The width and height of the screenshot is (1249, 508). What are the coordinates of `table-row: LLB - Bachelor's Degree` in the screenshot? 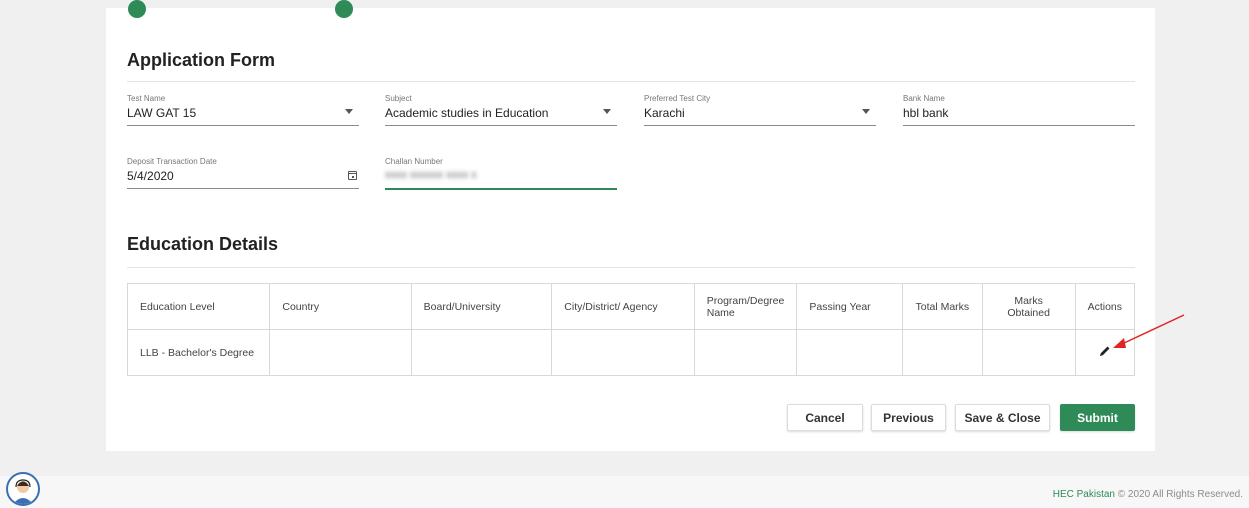 It's located at (631, 352).